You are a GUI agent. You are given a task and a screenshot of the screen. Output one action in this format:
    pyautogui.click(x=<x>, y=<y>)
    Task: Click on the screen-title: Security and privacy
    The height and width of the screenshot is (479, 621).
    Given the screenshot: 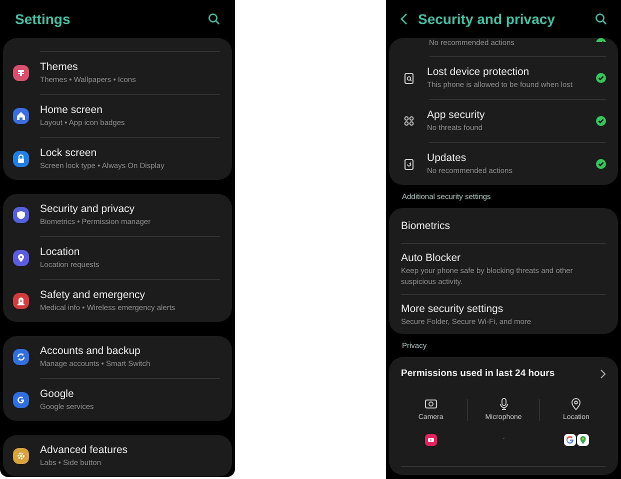 What is the action you would take?
    pyautogui.click(x=487, y=19)
    